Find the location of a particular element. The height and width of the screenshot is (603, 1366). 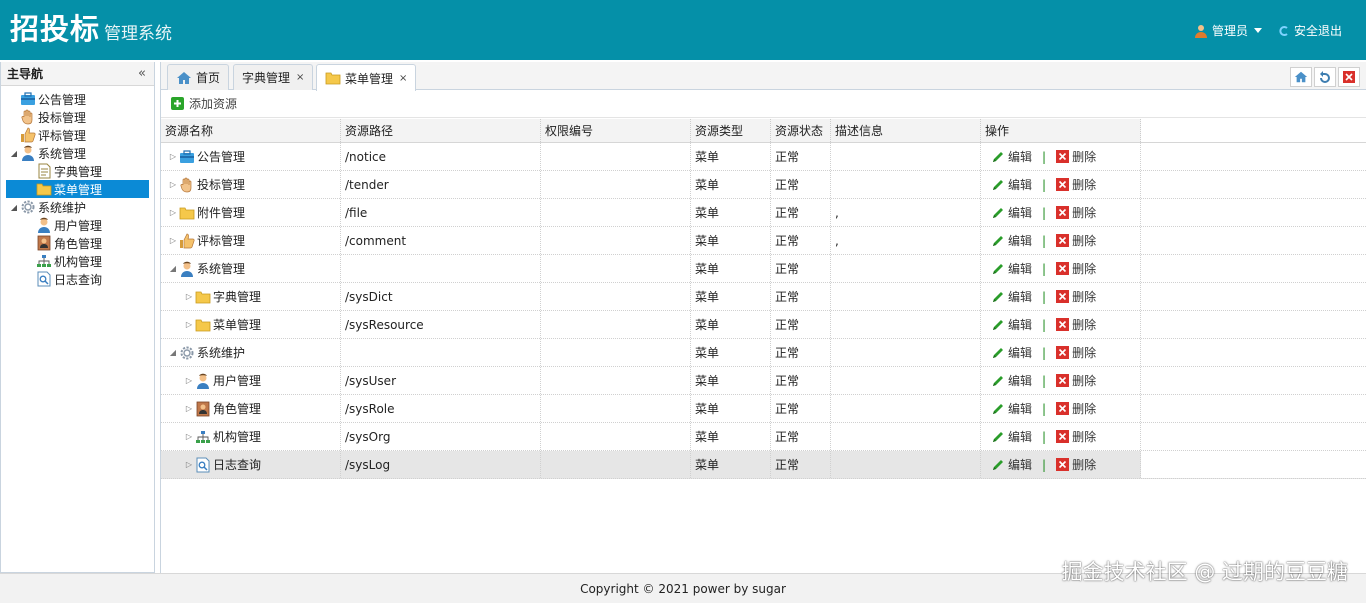

col-header: 操作 is located at coordinates (1061, 130).